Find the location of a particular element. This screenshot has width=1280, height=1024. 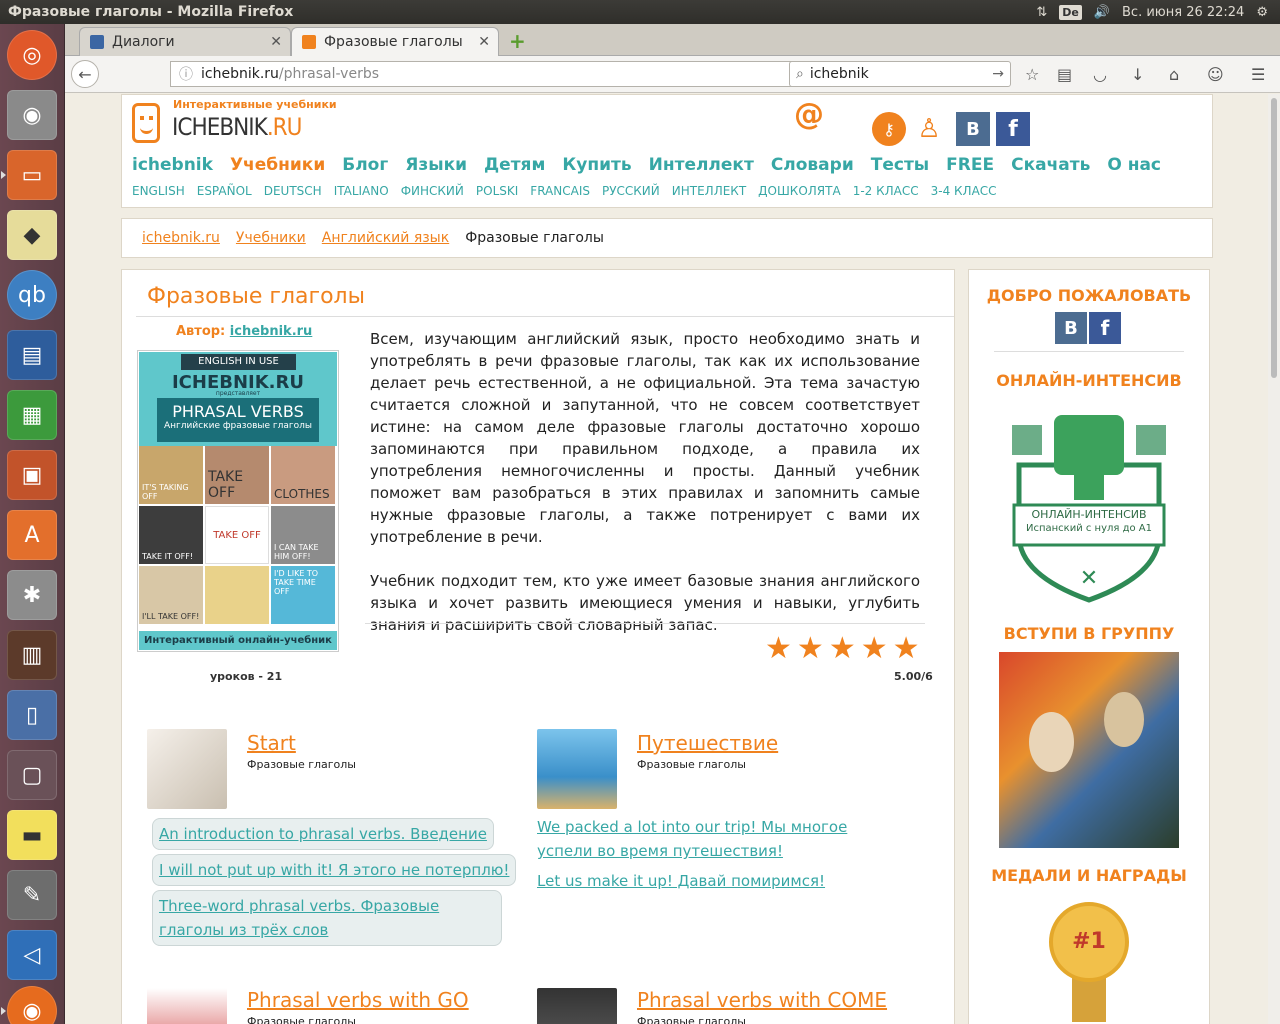

nav-item: Блог is located at coordinates (365, 165).